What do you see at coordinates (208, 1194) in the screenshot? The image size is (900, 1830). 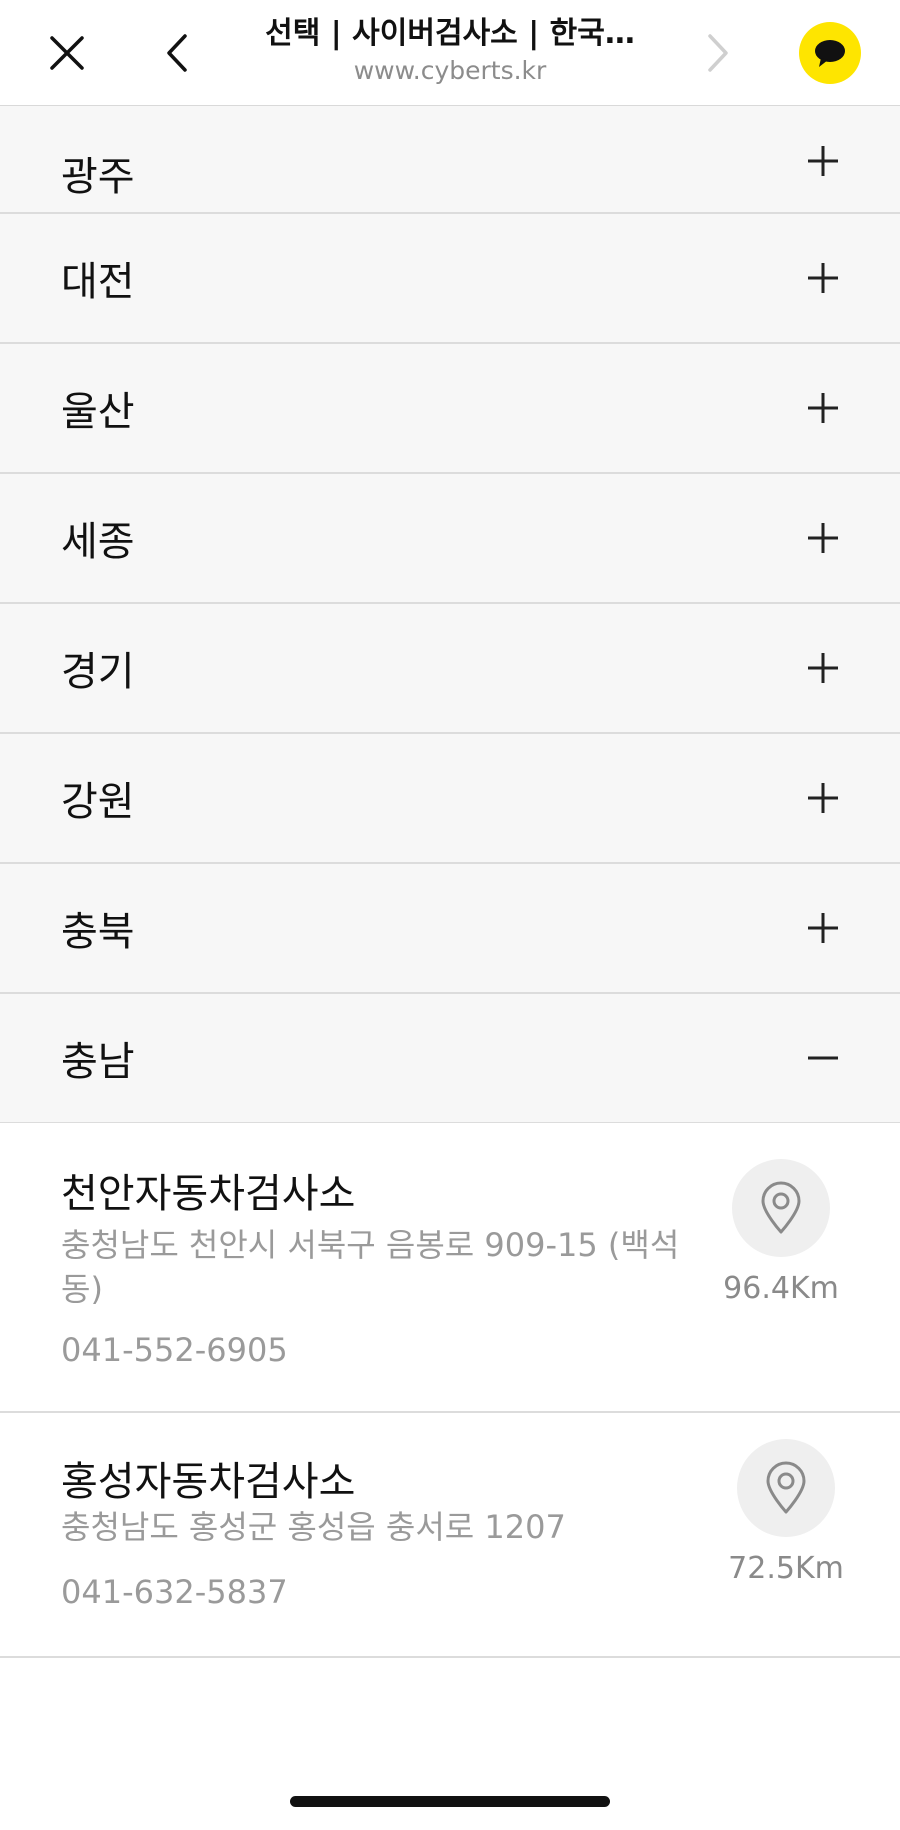 I see `station-name: 천안자동차검사소` at bounding box center [208, 1194].